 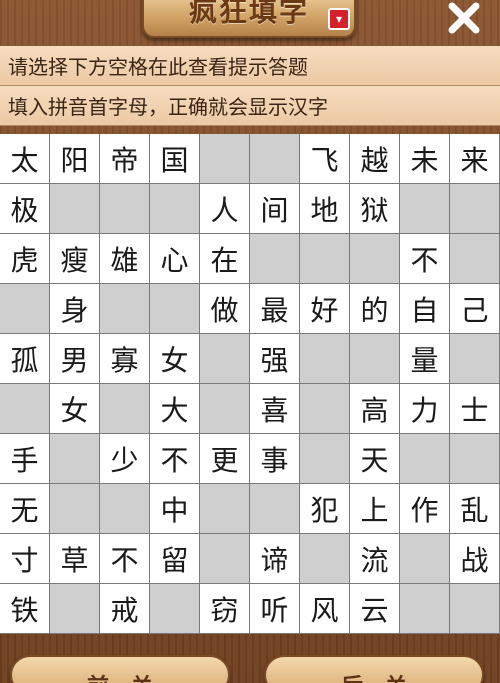 I want to click on prev-level-button: 前一关, so click(x=120, y=669).